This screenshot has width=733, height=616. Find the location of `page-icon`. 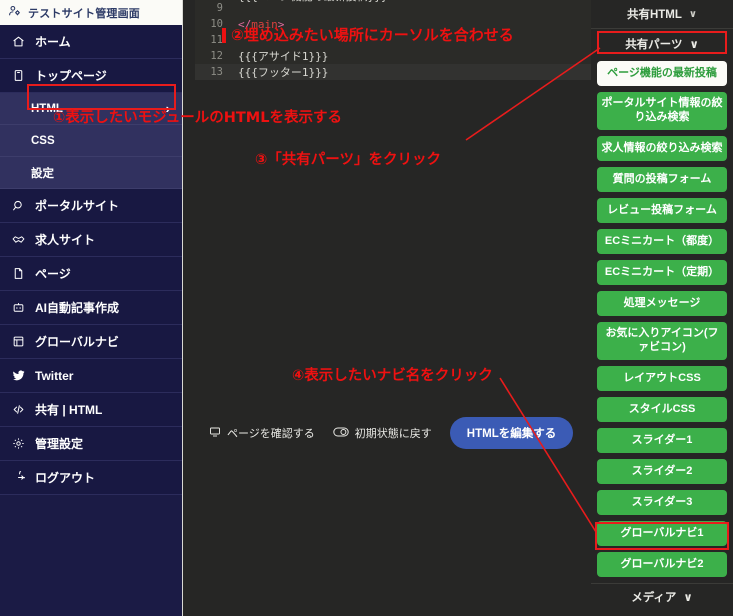

page-icon is located at coordinates (18, 273).